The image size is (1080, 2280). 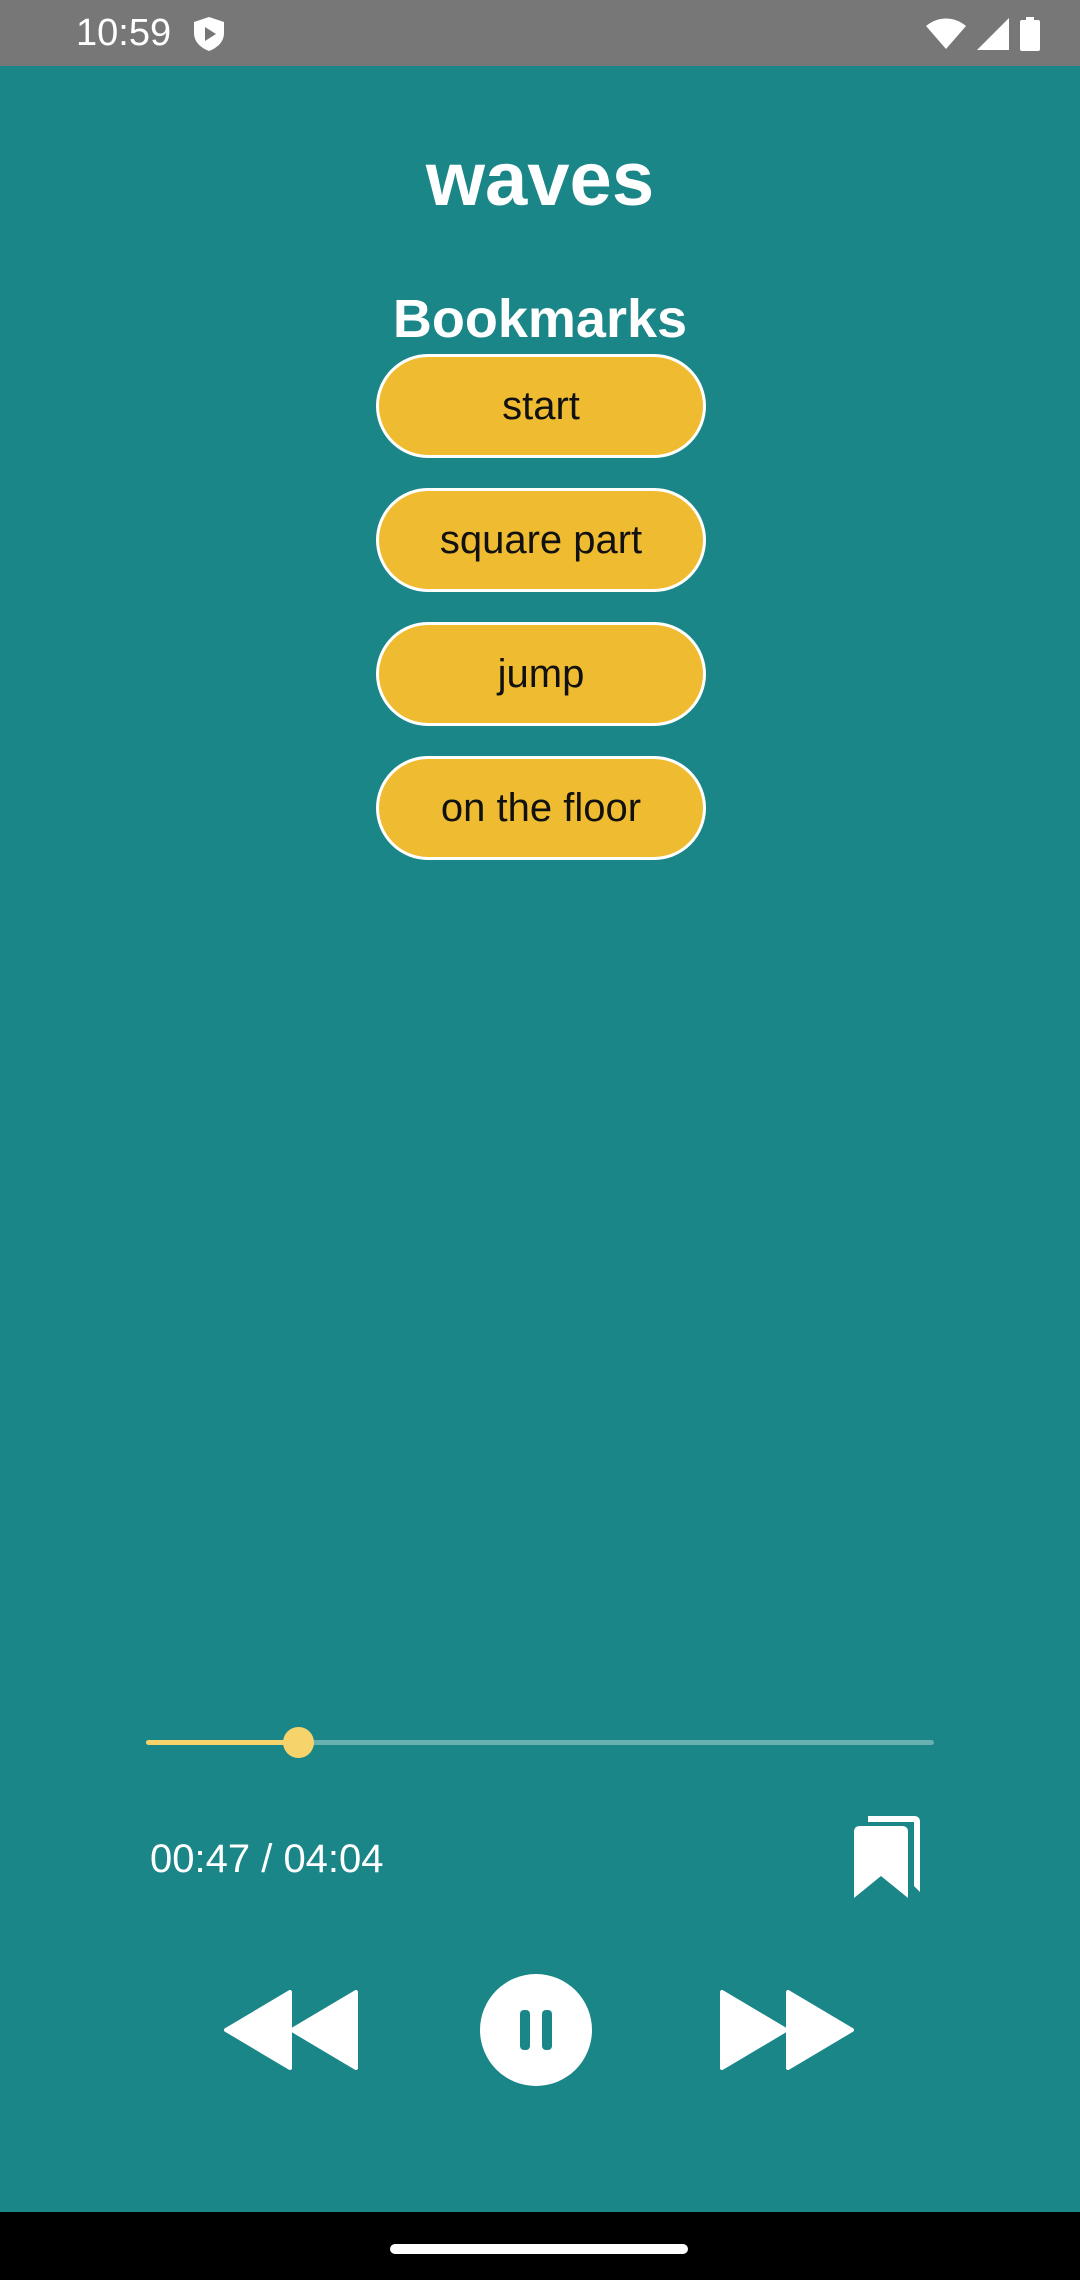 What do you see at coordinates (209, 34) in the screenshot?
I see `shield-play-icon` at bounding box center [209, 34].